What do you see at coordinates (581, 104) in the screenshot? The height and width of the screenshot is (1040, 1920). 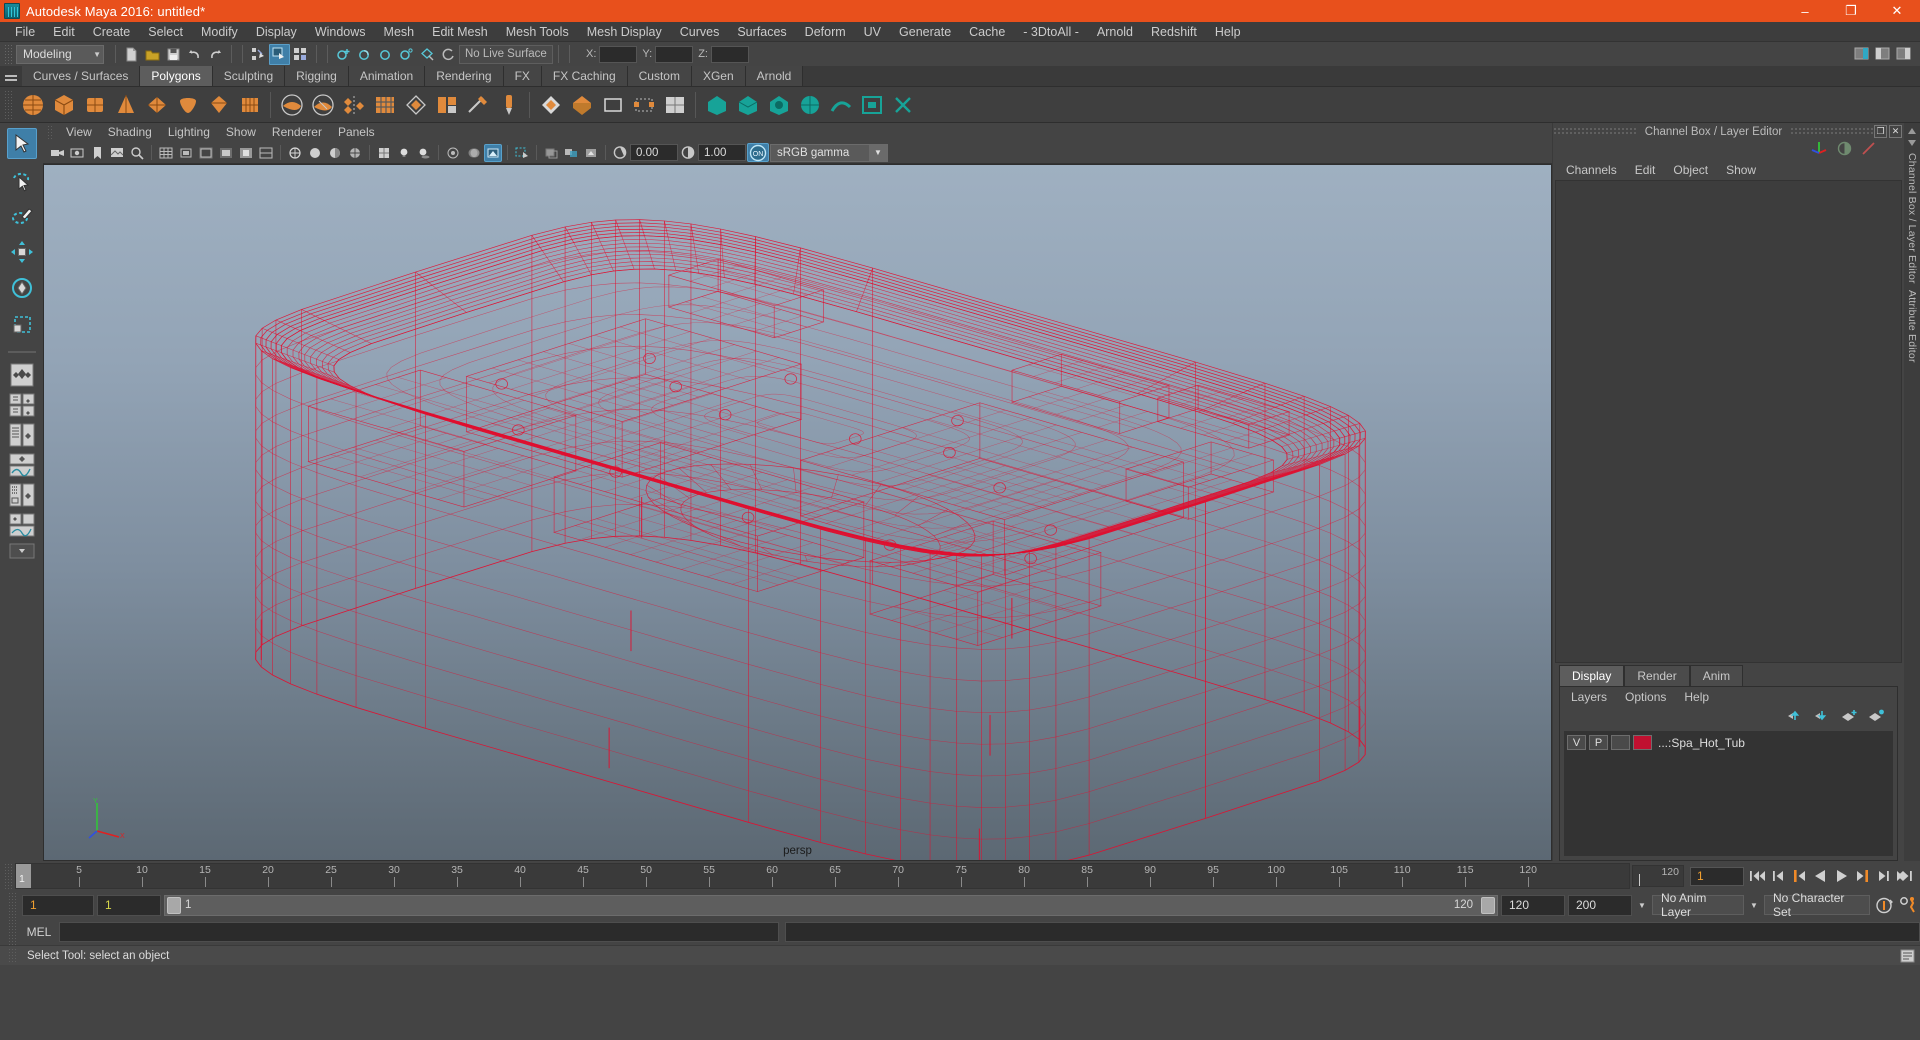 I see `extrude-icon` at bounding box center [581, 104].